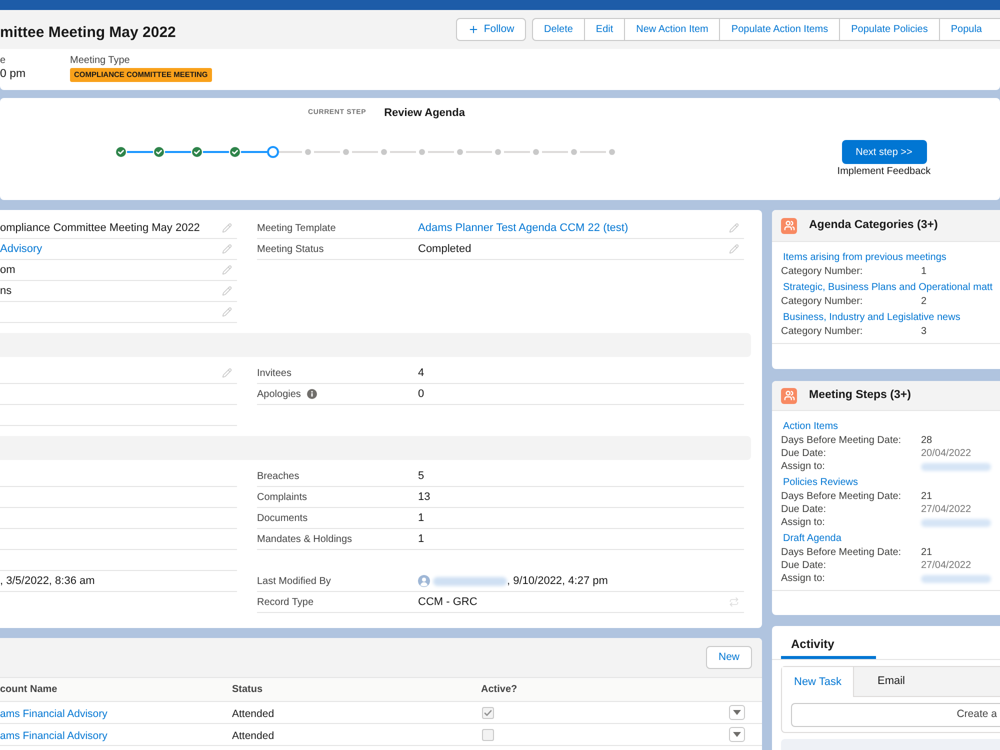  What do you see at coordinates (604, 29) in the screenshot?
I see `action-button: Edit` at bounding box center [604, 29].